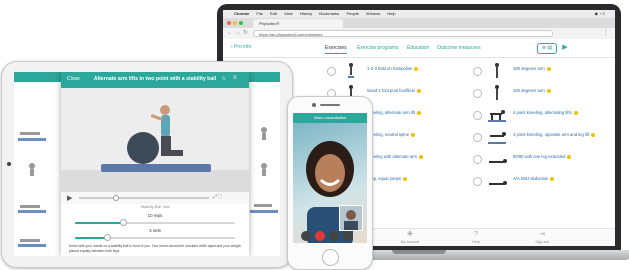 Image resolution: width=629 pixels, height=270 pixels. Describe the element at coordinates (306, 236) in the screenshot. I see `mute-button` at that location.